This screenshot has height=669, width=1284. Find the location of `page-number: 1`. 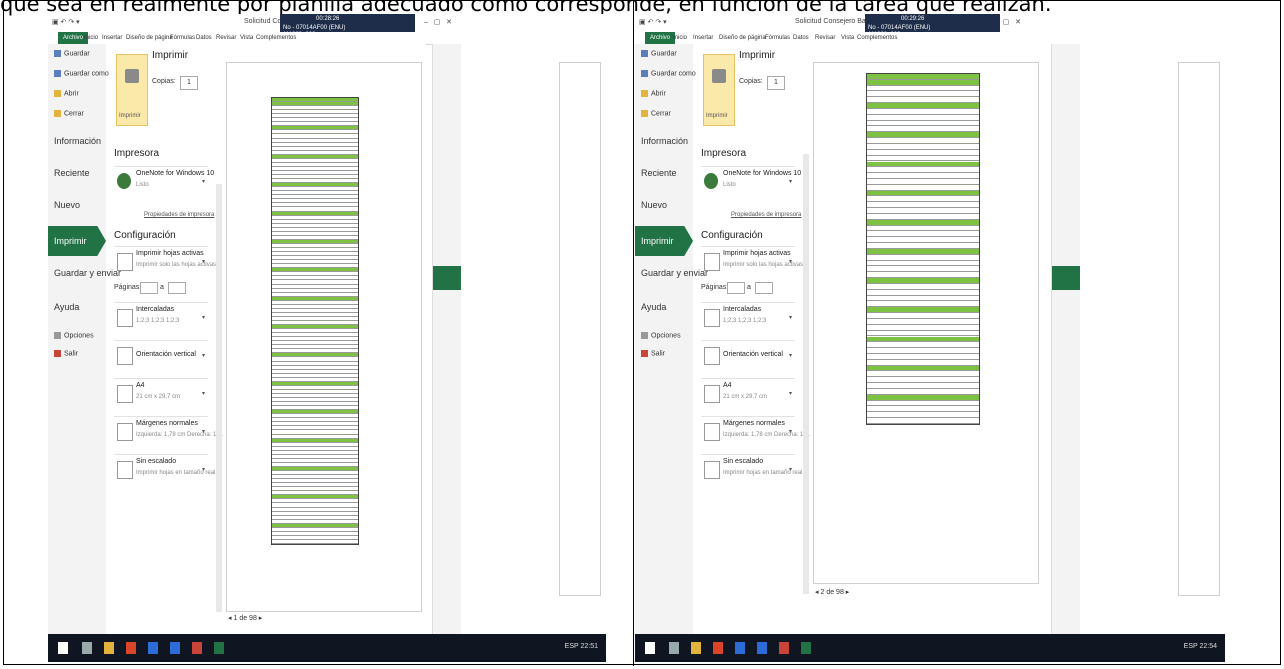

page-number: 1 is located at coordinates (235, 618).